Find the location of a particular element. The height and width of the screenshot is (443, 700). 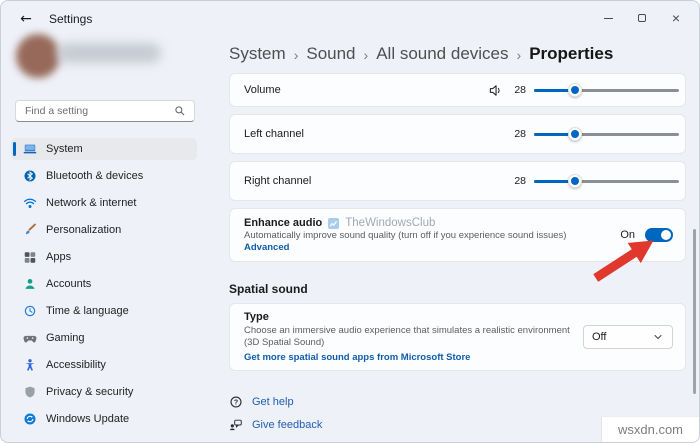

sidebar-item-system: System is located at coordinates (104, 149).